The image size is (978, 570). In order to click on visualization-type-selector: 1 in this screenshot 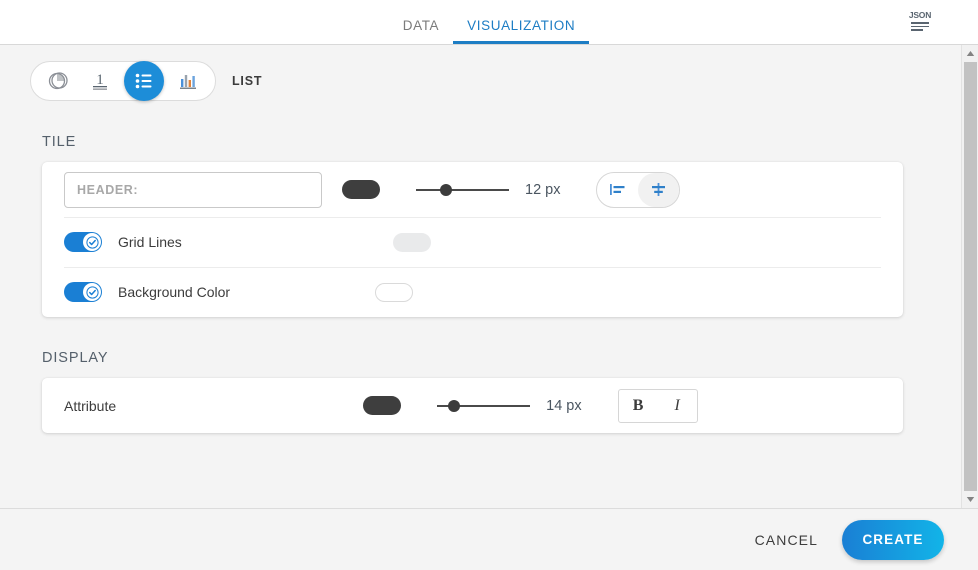, I will do `click(123, 81)`.